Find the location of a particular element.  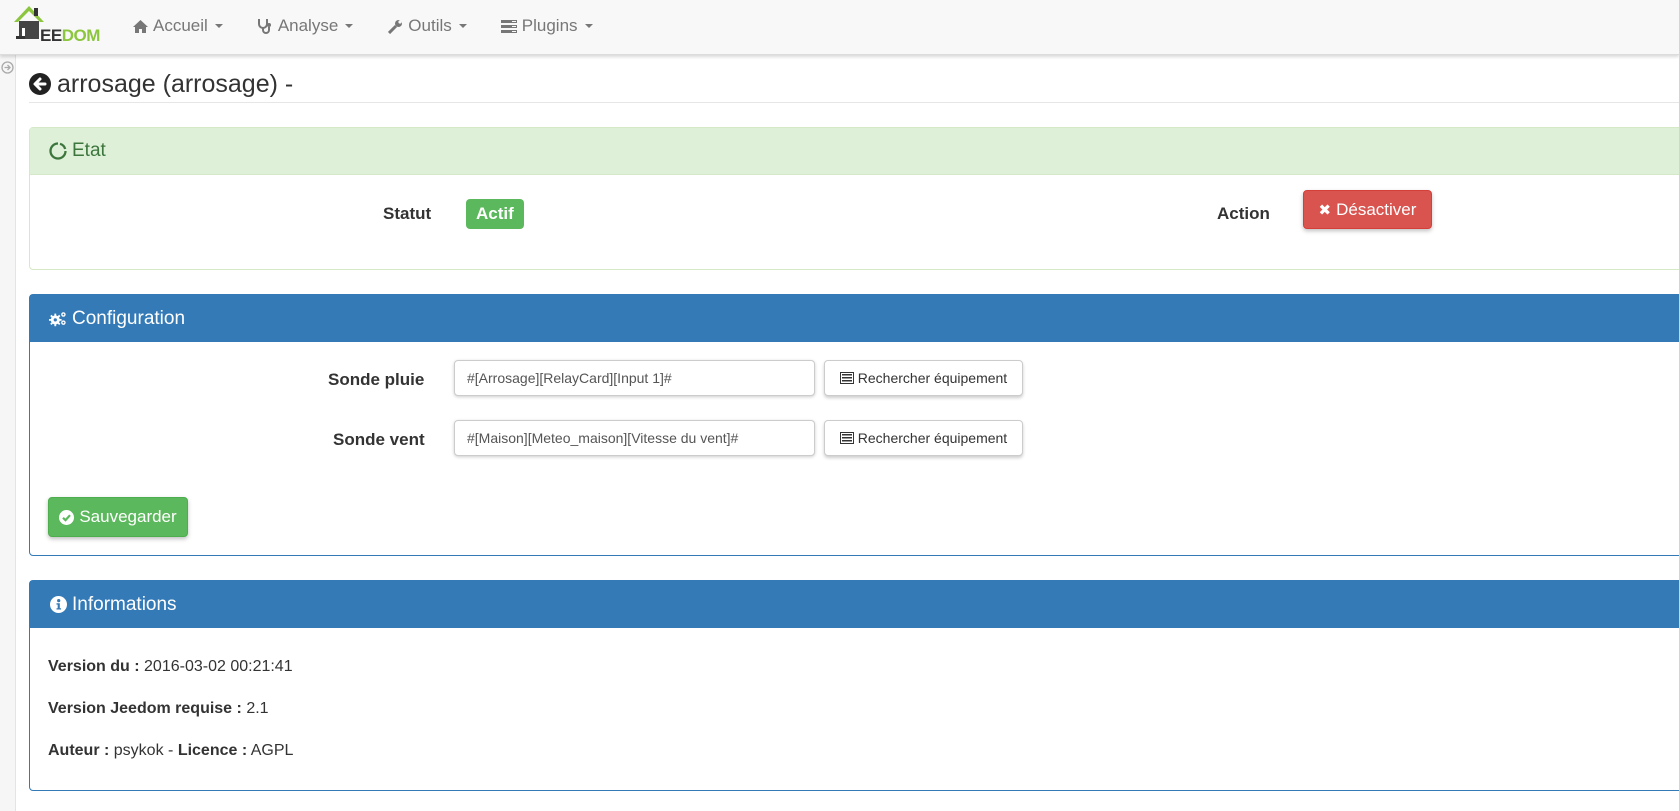

deactivate-button: ✖ Désactiver is located at coordinates (1367, 209).